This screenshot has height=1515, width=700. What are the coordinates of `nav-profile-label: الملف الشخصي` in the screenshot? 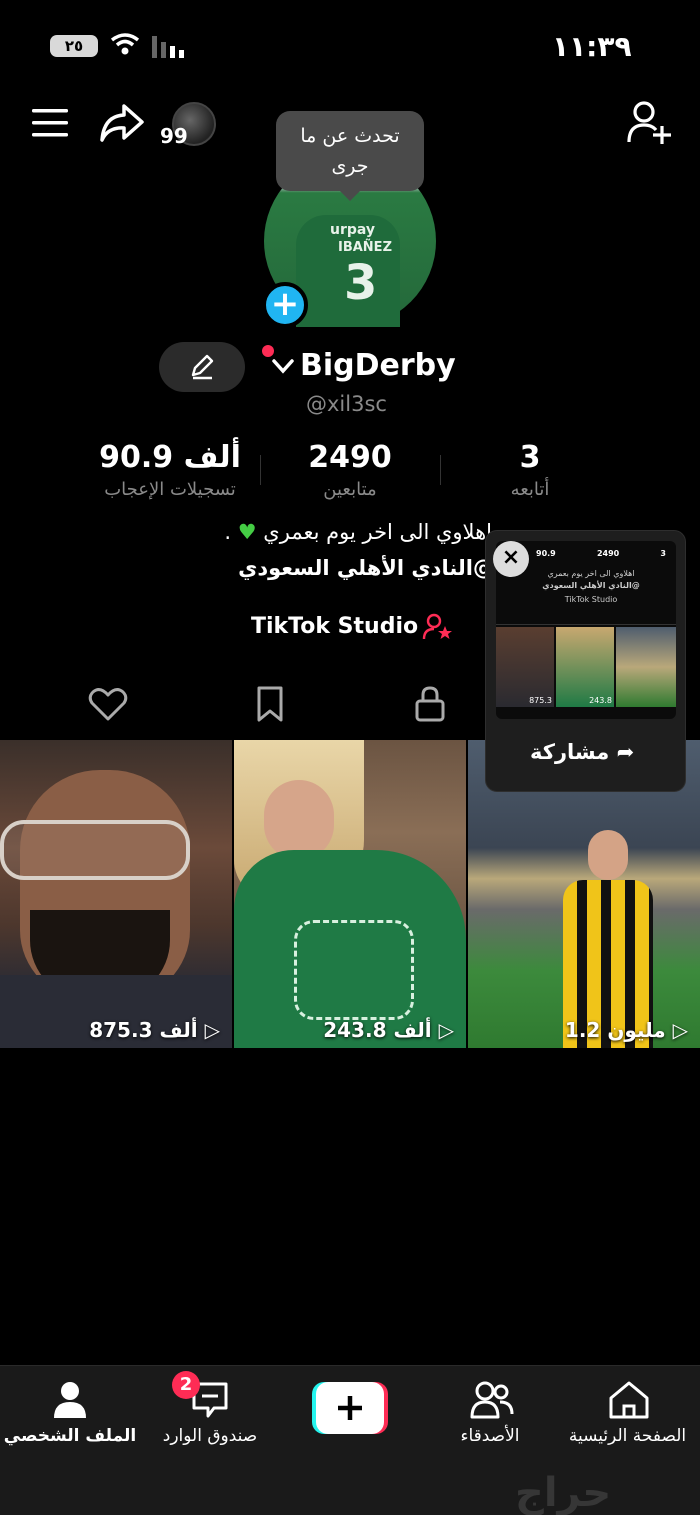 It's located at (70, 1436).